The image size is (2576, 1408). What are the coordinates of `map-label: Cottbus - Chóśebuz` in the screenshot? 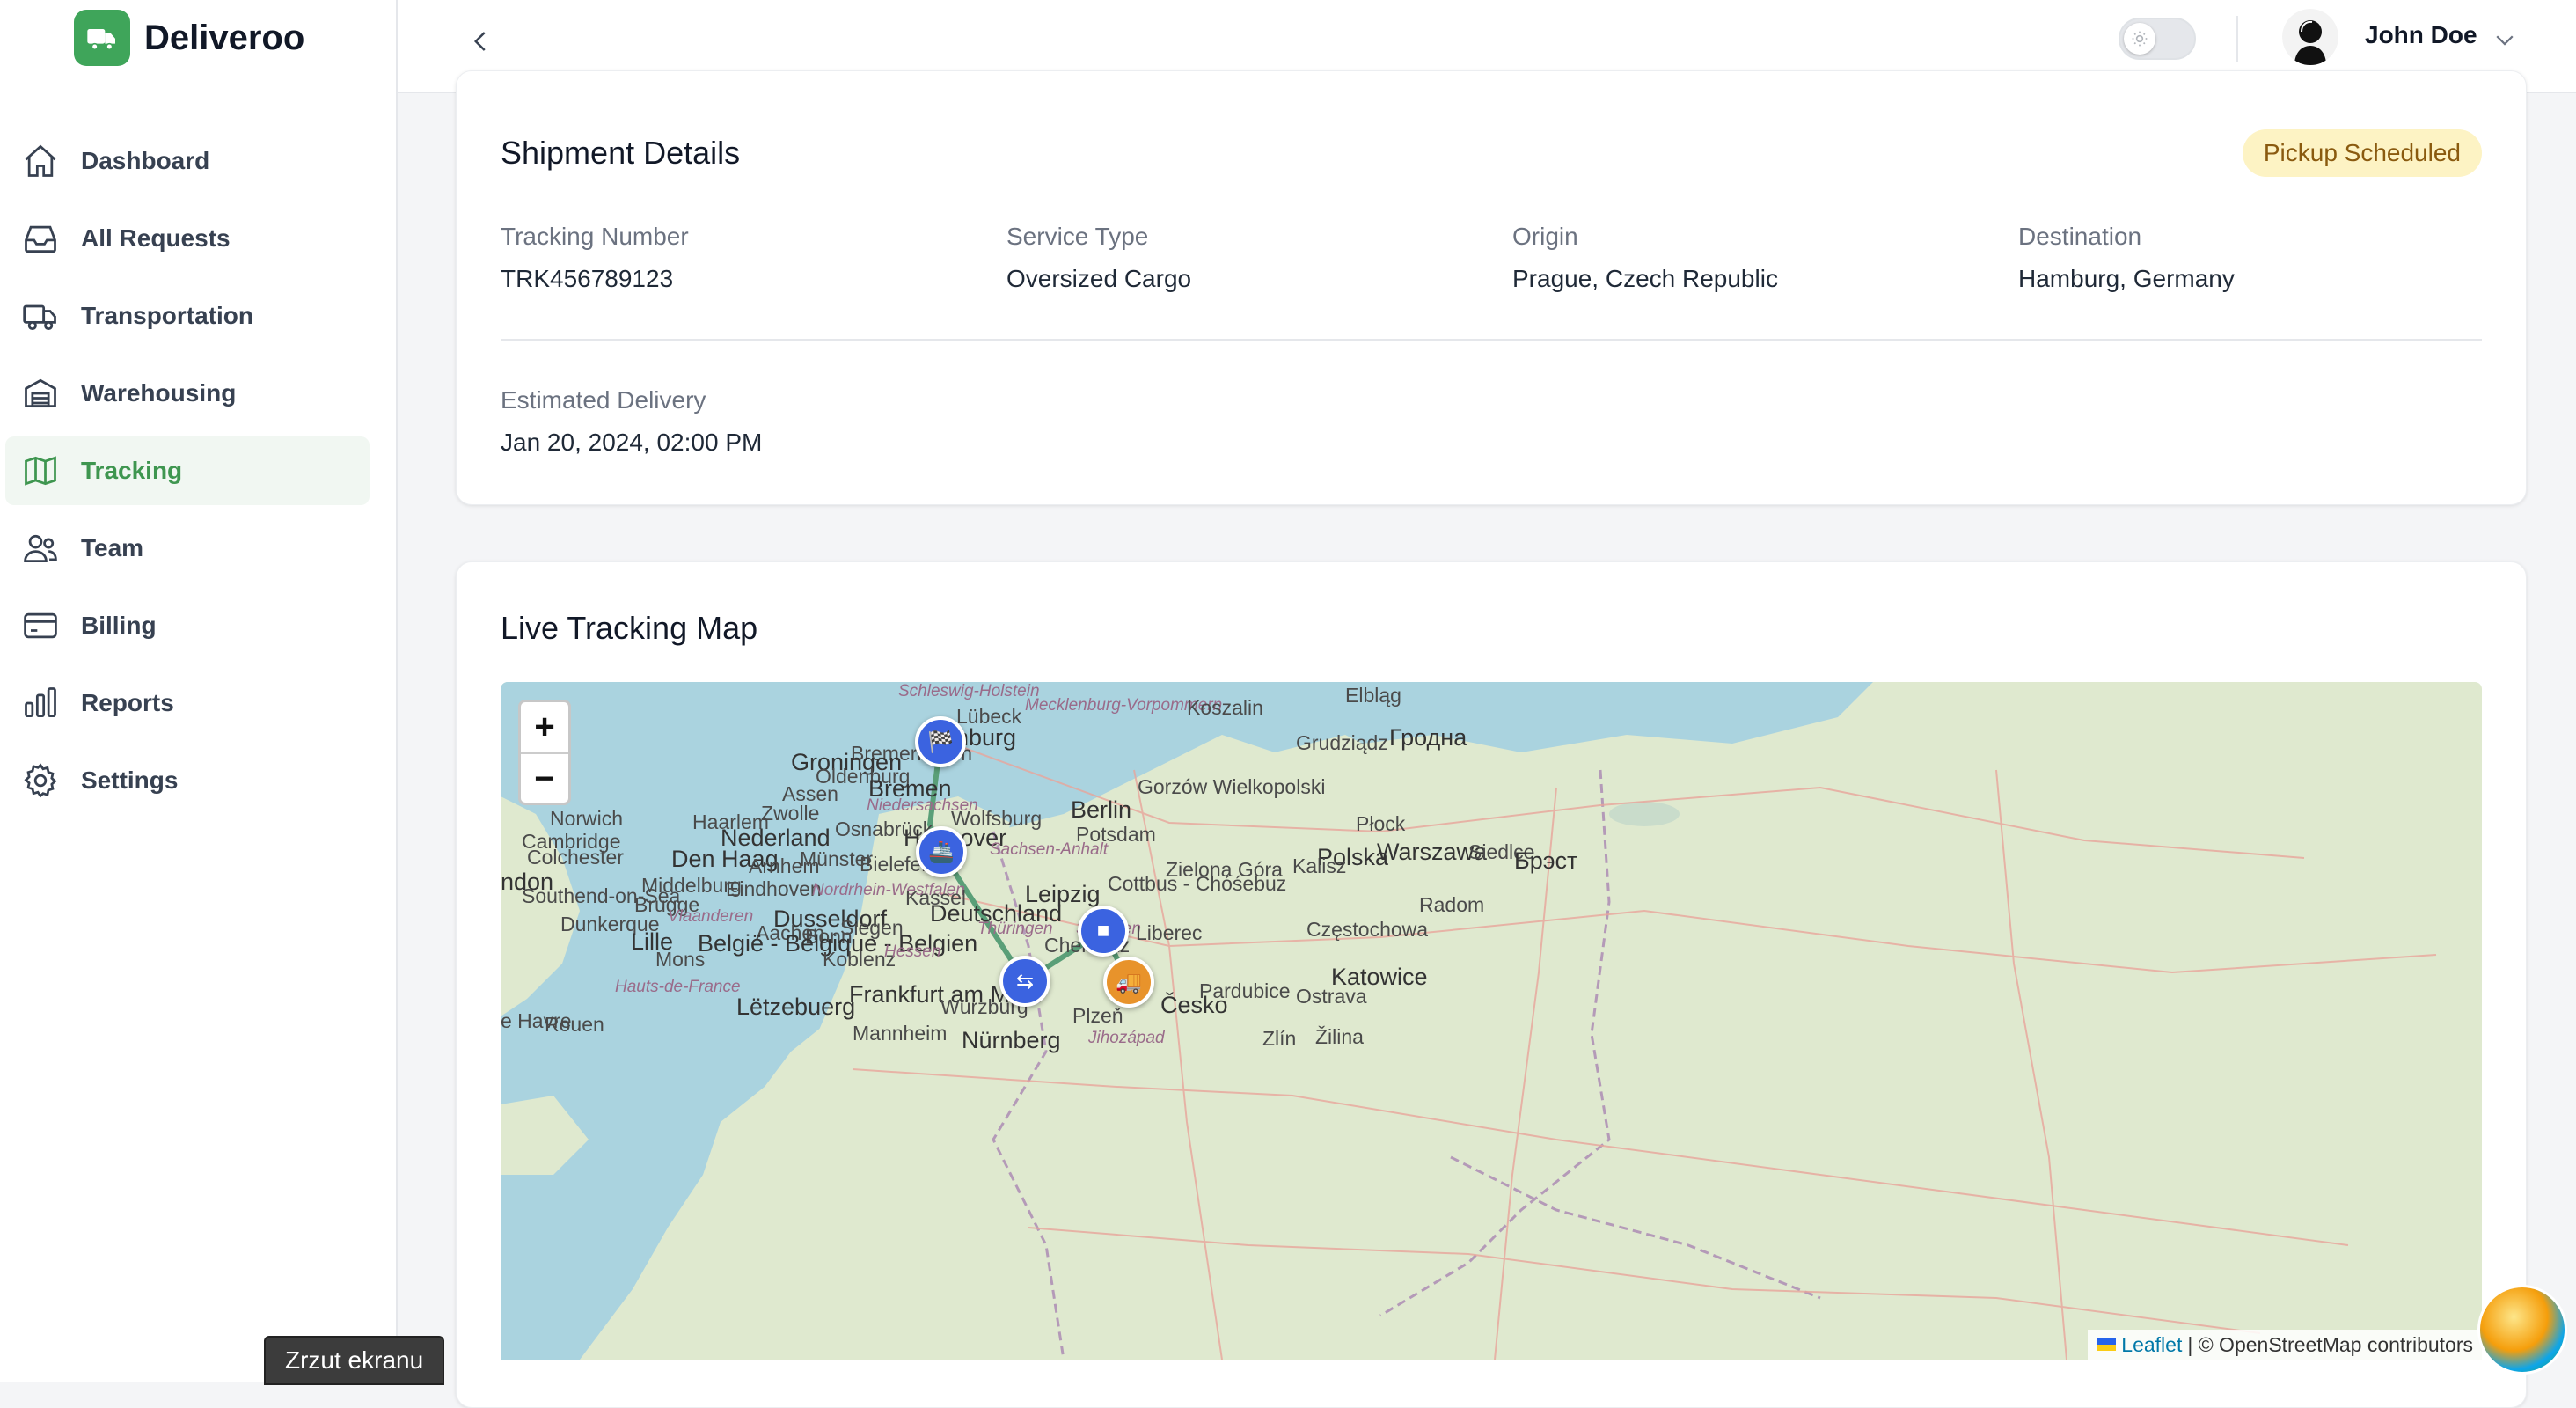 It's located at (1197, 884).